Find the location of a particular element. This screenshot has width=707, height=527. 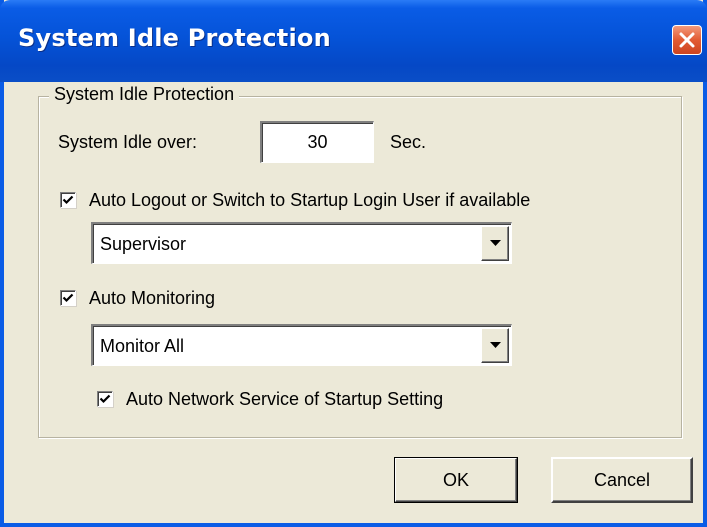

idle-unit-label: Sec. is located at coordinates (408, 142).